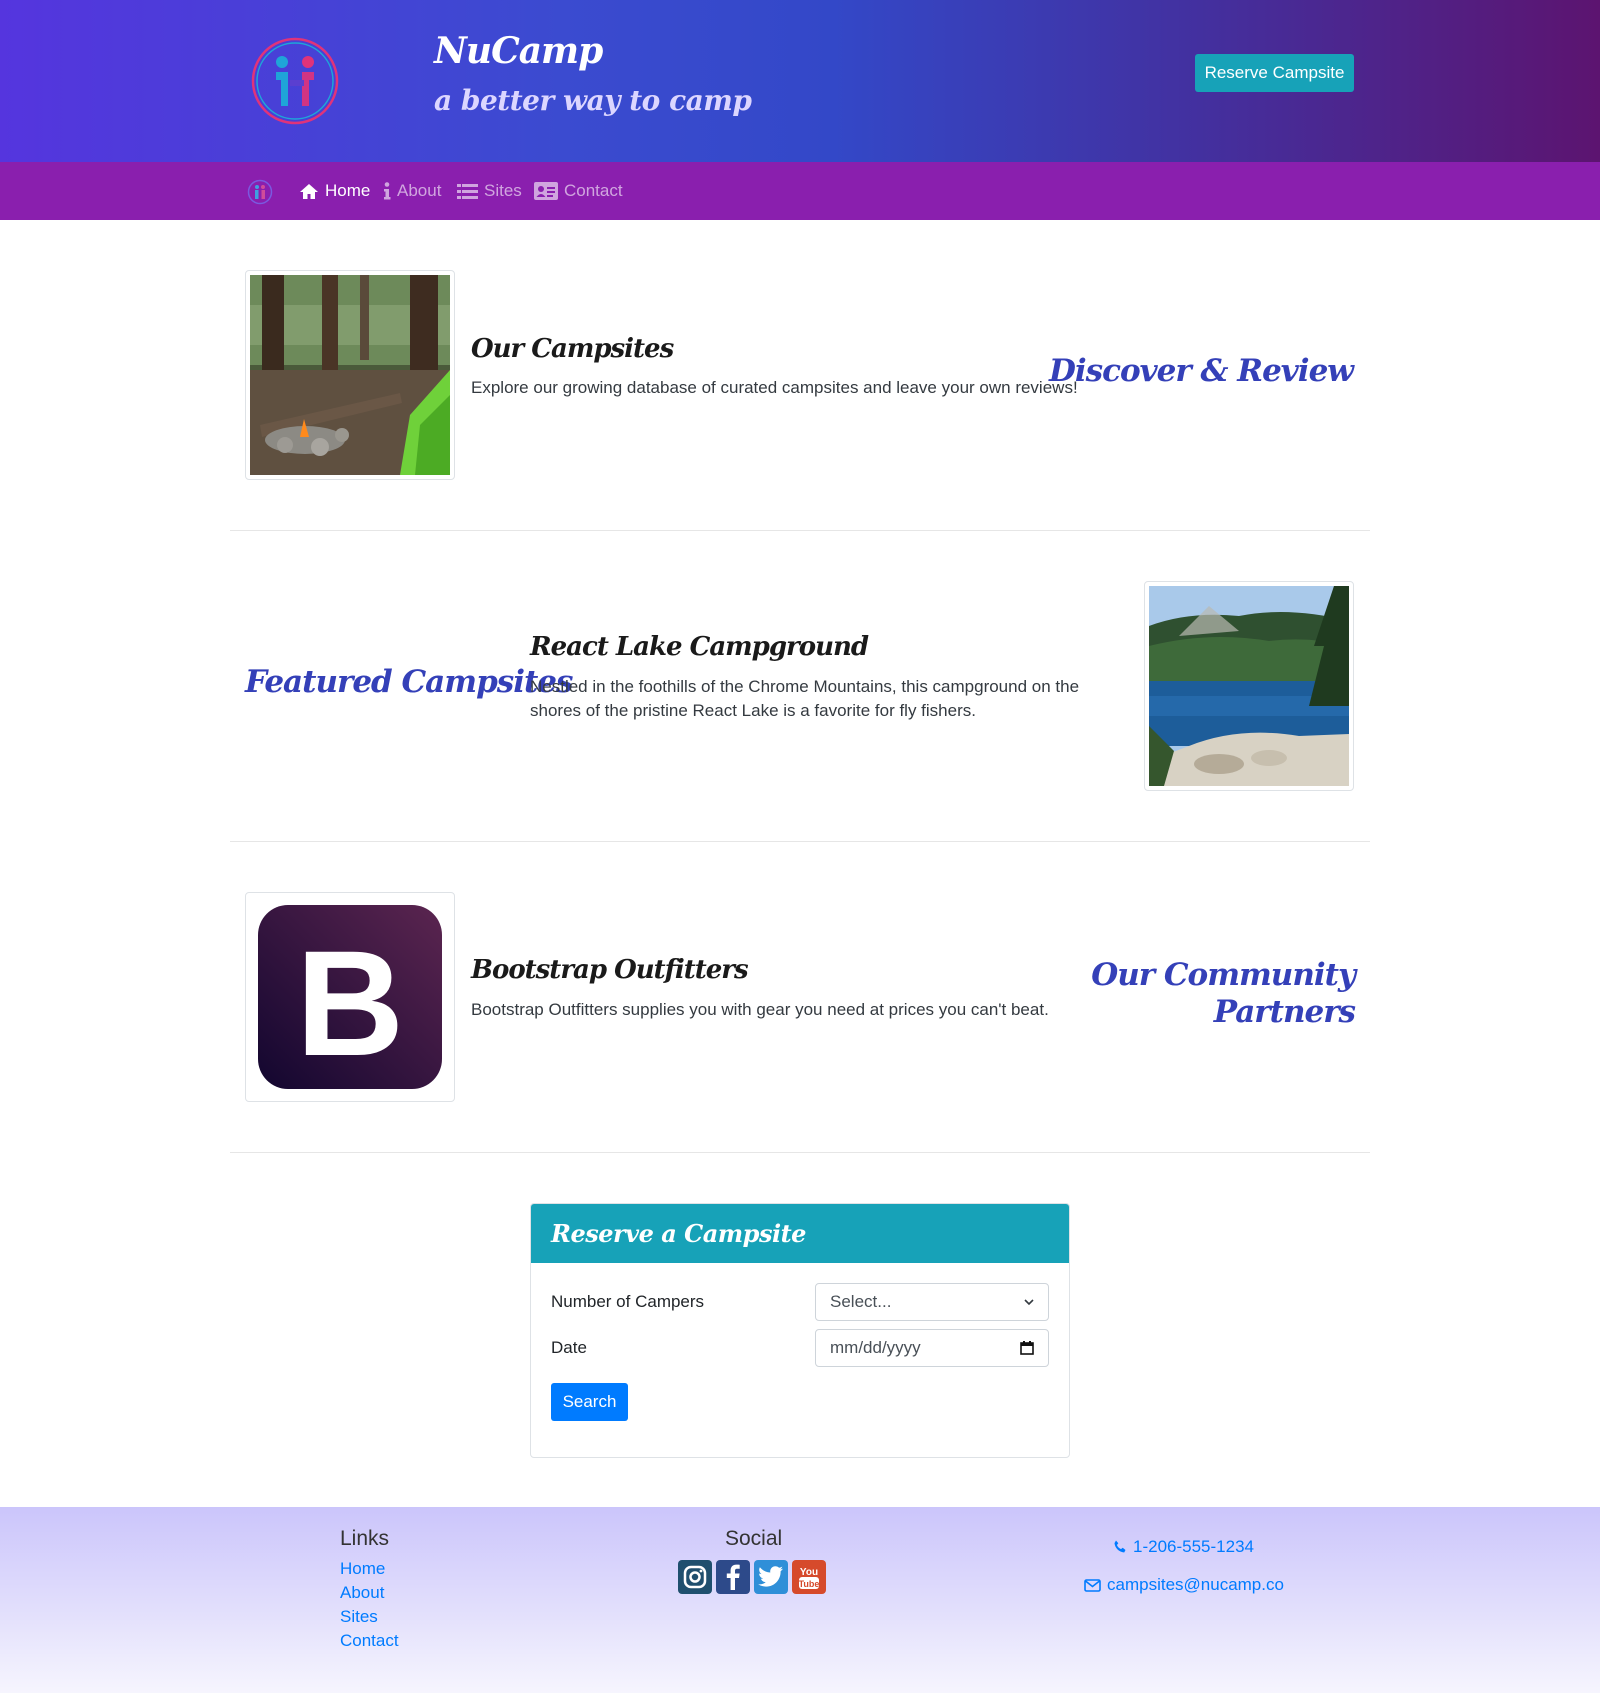 Image resolution: width=1600 pixels, height=1693 pixels. What do you see at coordinates (1223, 975) in the screenshot?
I see `section-heading-line: Our Community` at bounding box center [1223, 975].